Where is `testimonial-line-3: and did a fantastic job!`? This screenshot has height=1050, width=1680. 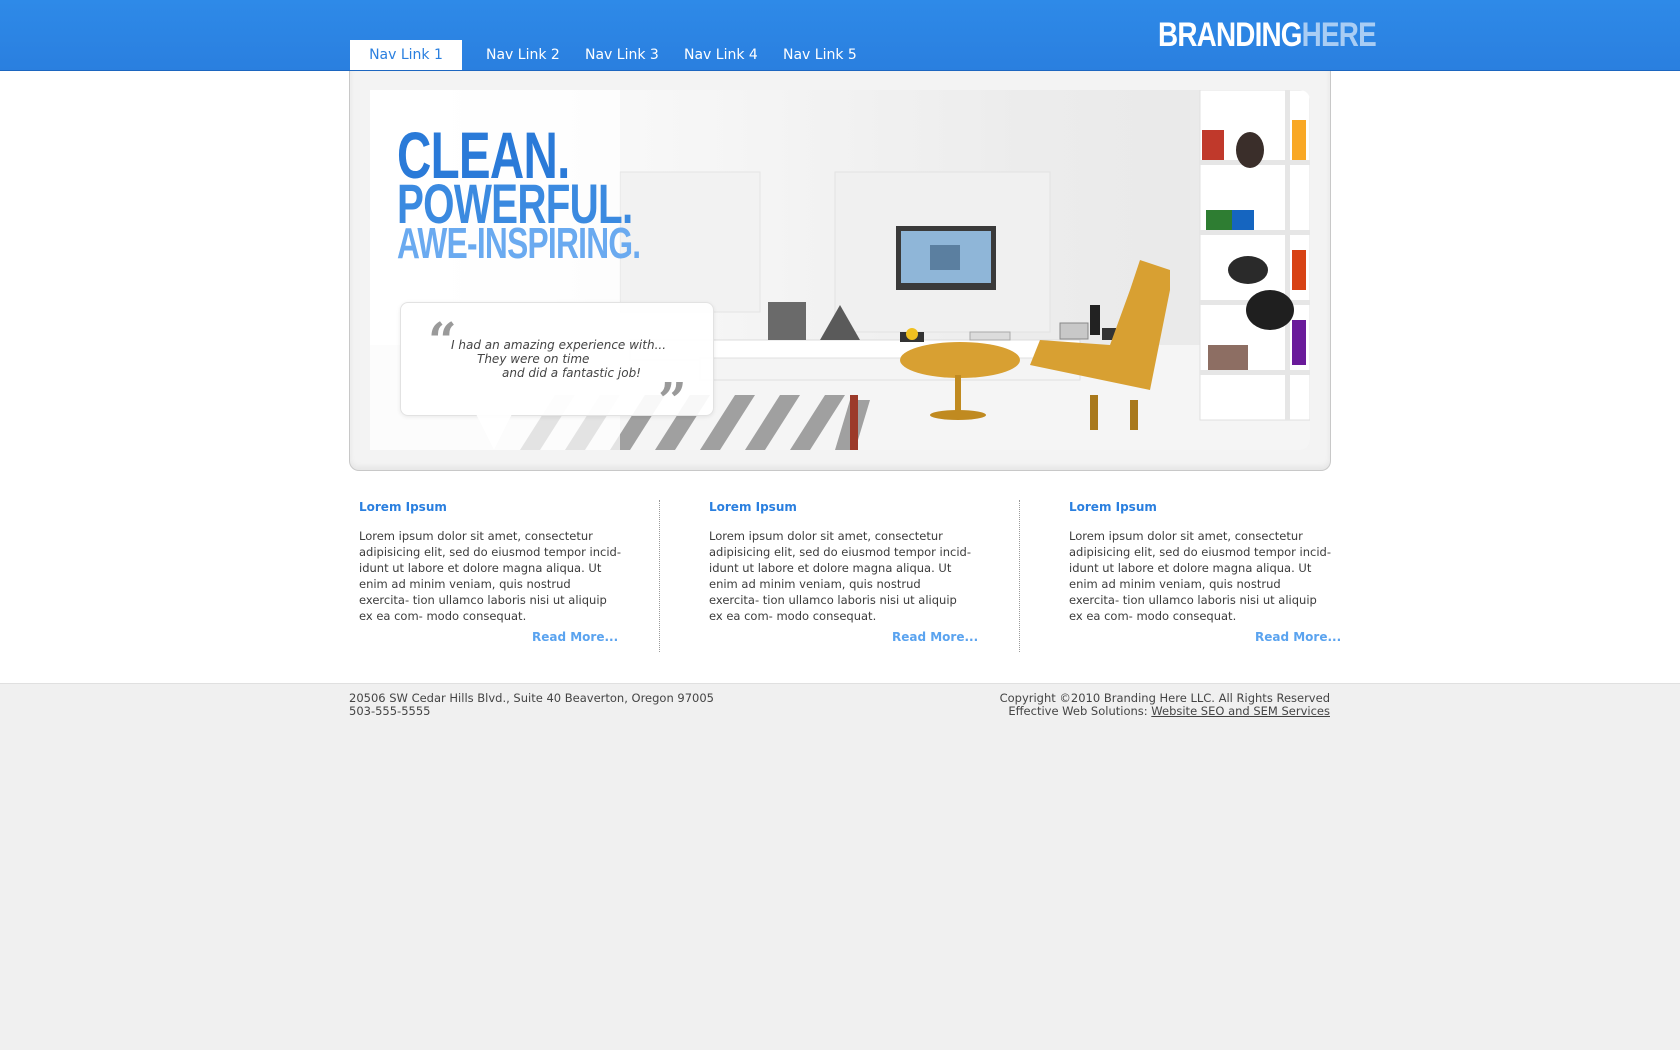 testimonial-line-3: and did a fantastic job! is located at coordinates (571, 373).